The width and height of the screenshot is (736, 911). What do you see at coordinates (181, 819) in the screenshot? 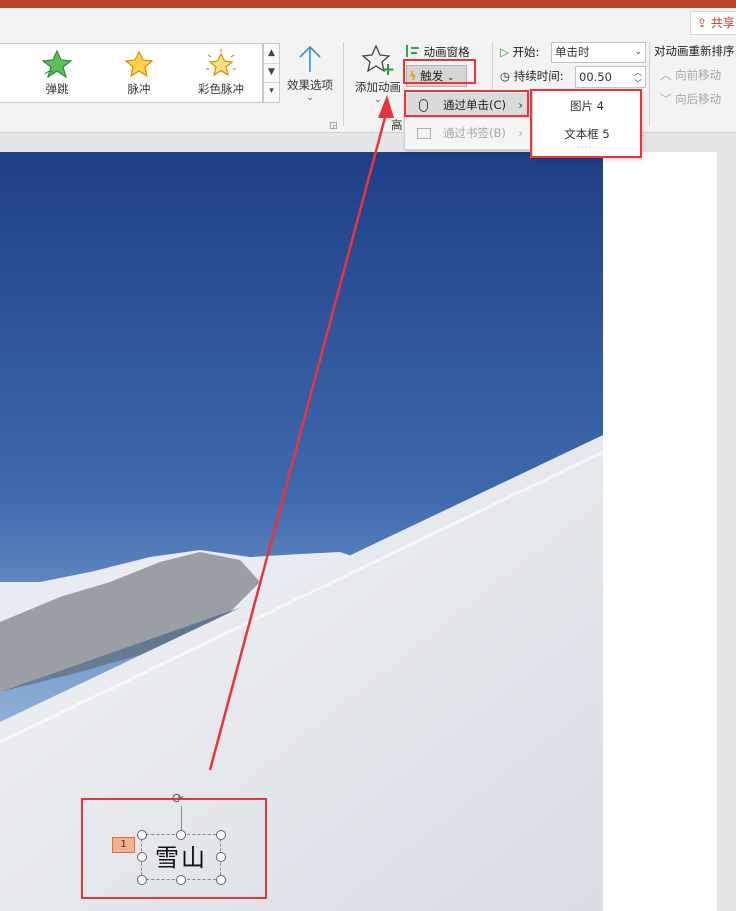
I see `rotate-handle-line` at bounding box center [181, 819].